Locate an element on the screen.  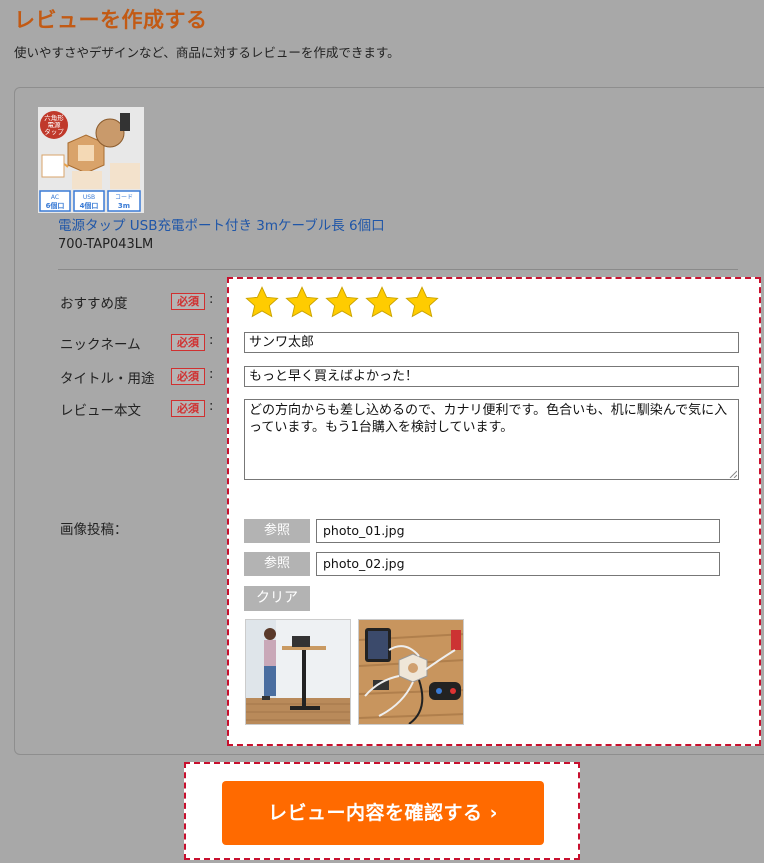
file-name-field: photo_01.jpg is located at coordinates (518, 531).